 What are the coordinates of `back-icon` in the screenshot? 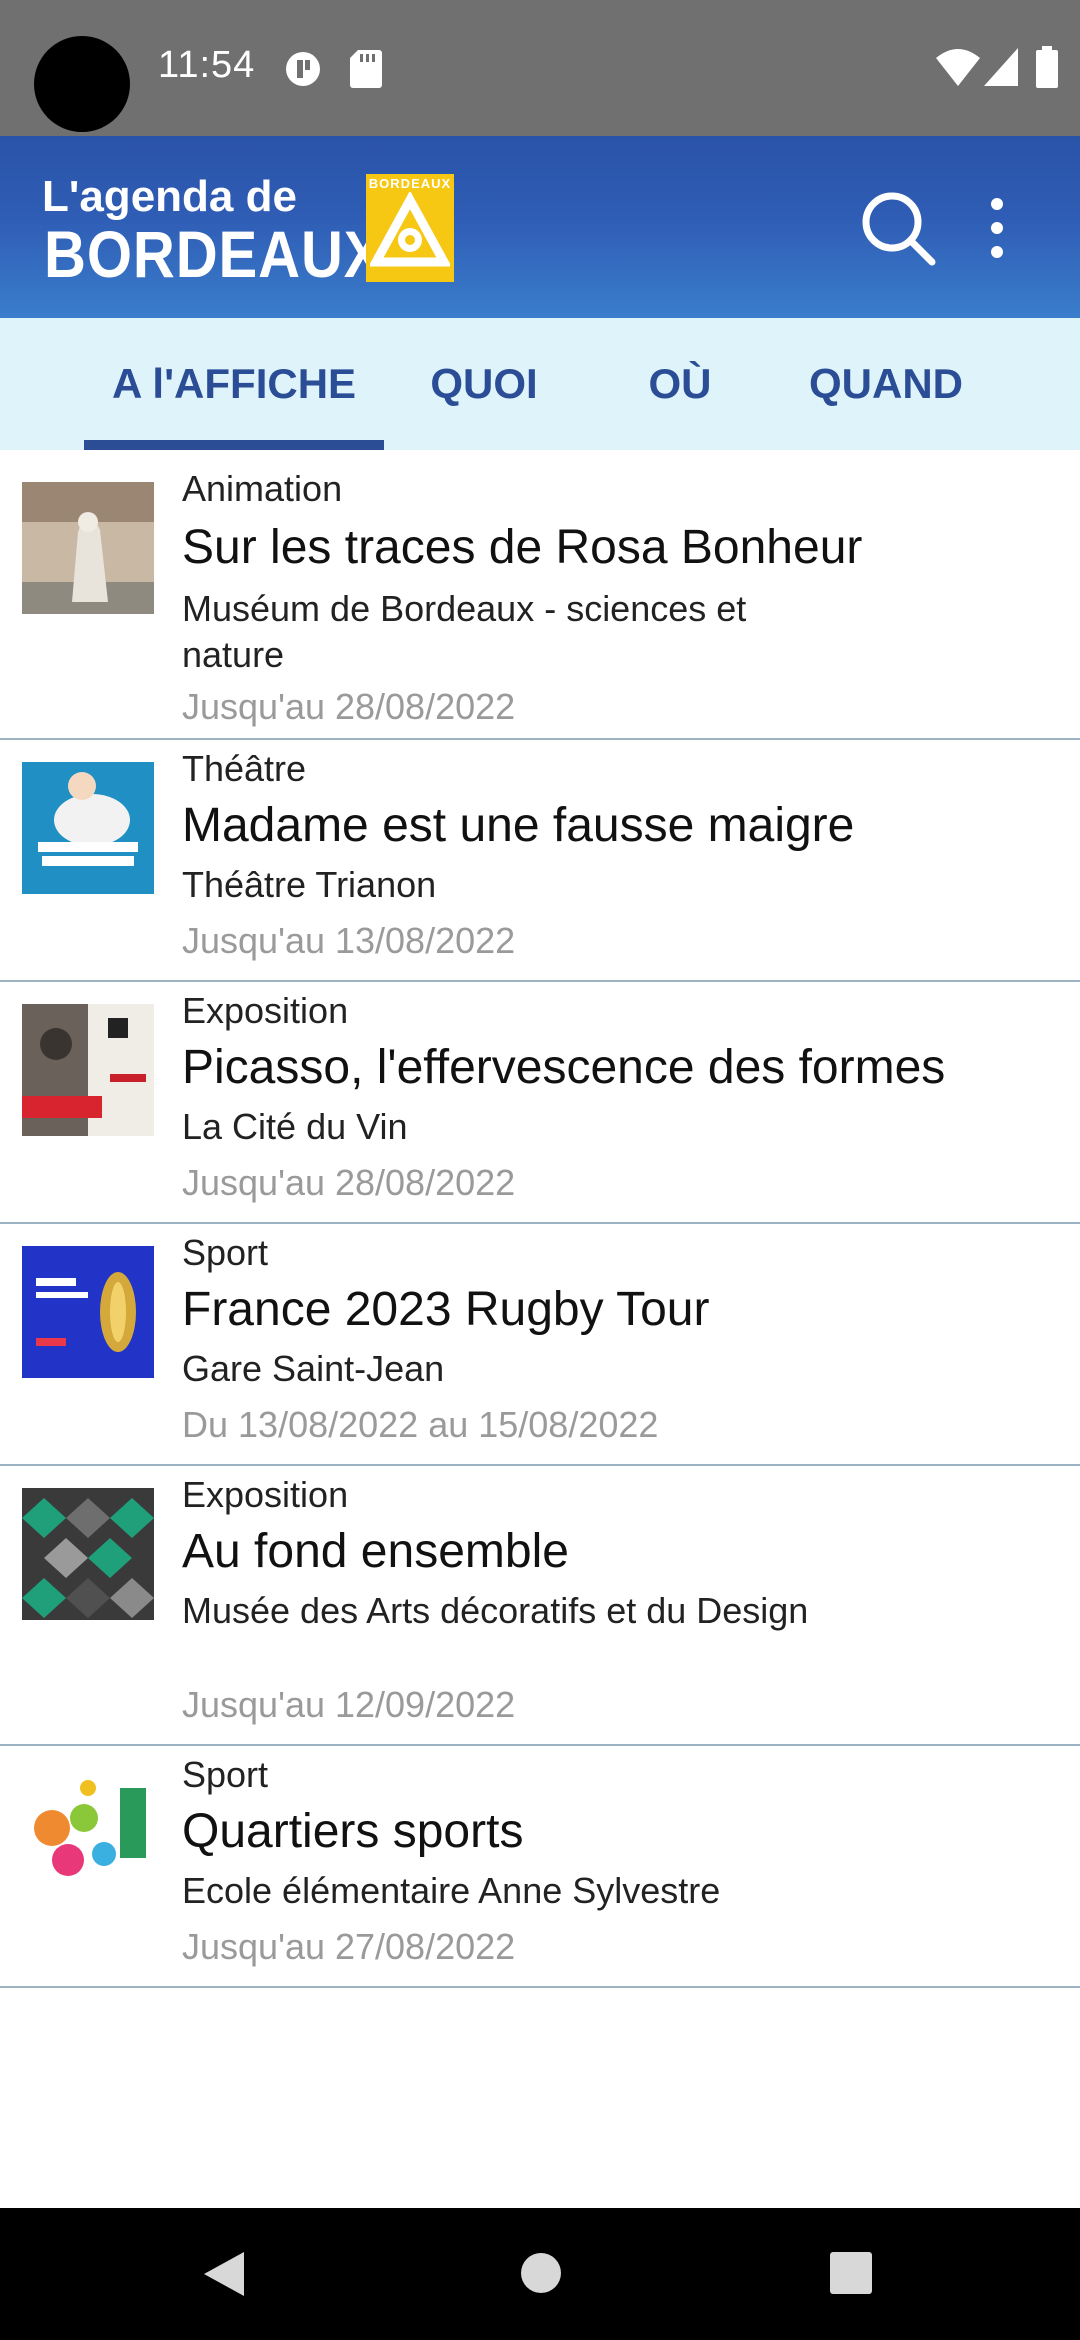 It's located at (224, 2274).